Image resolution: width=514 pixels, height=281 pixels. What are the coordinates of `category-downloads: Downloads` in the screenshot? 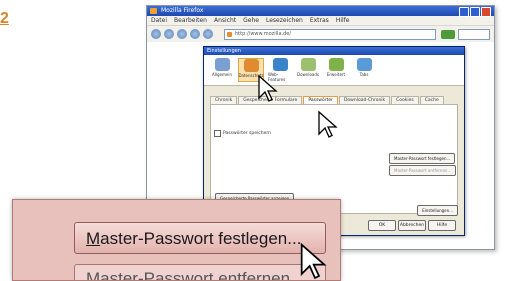 It's located at (308, 70).